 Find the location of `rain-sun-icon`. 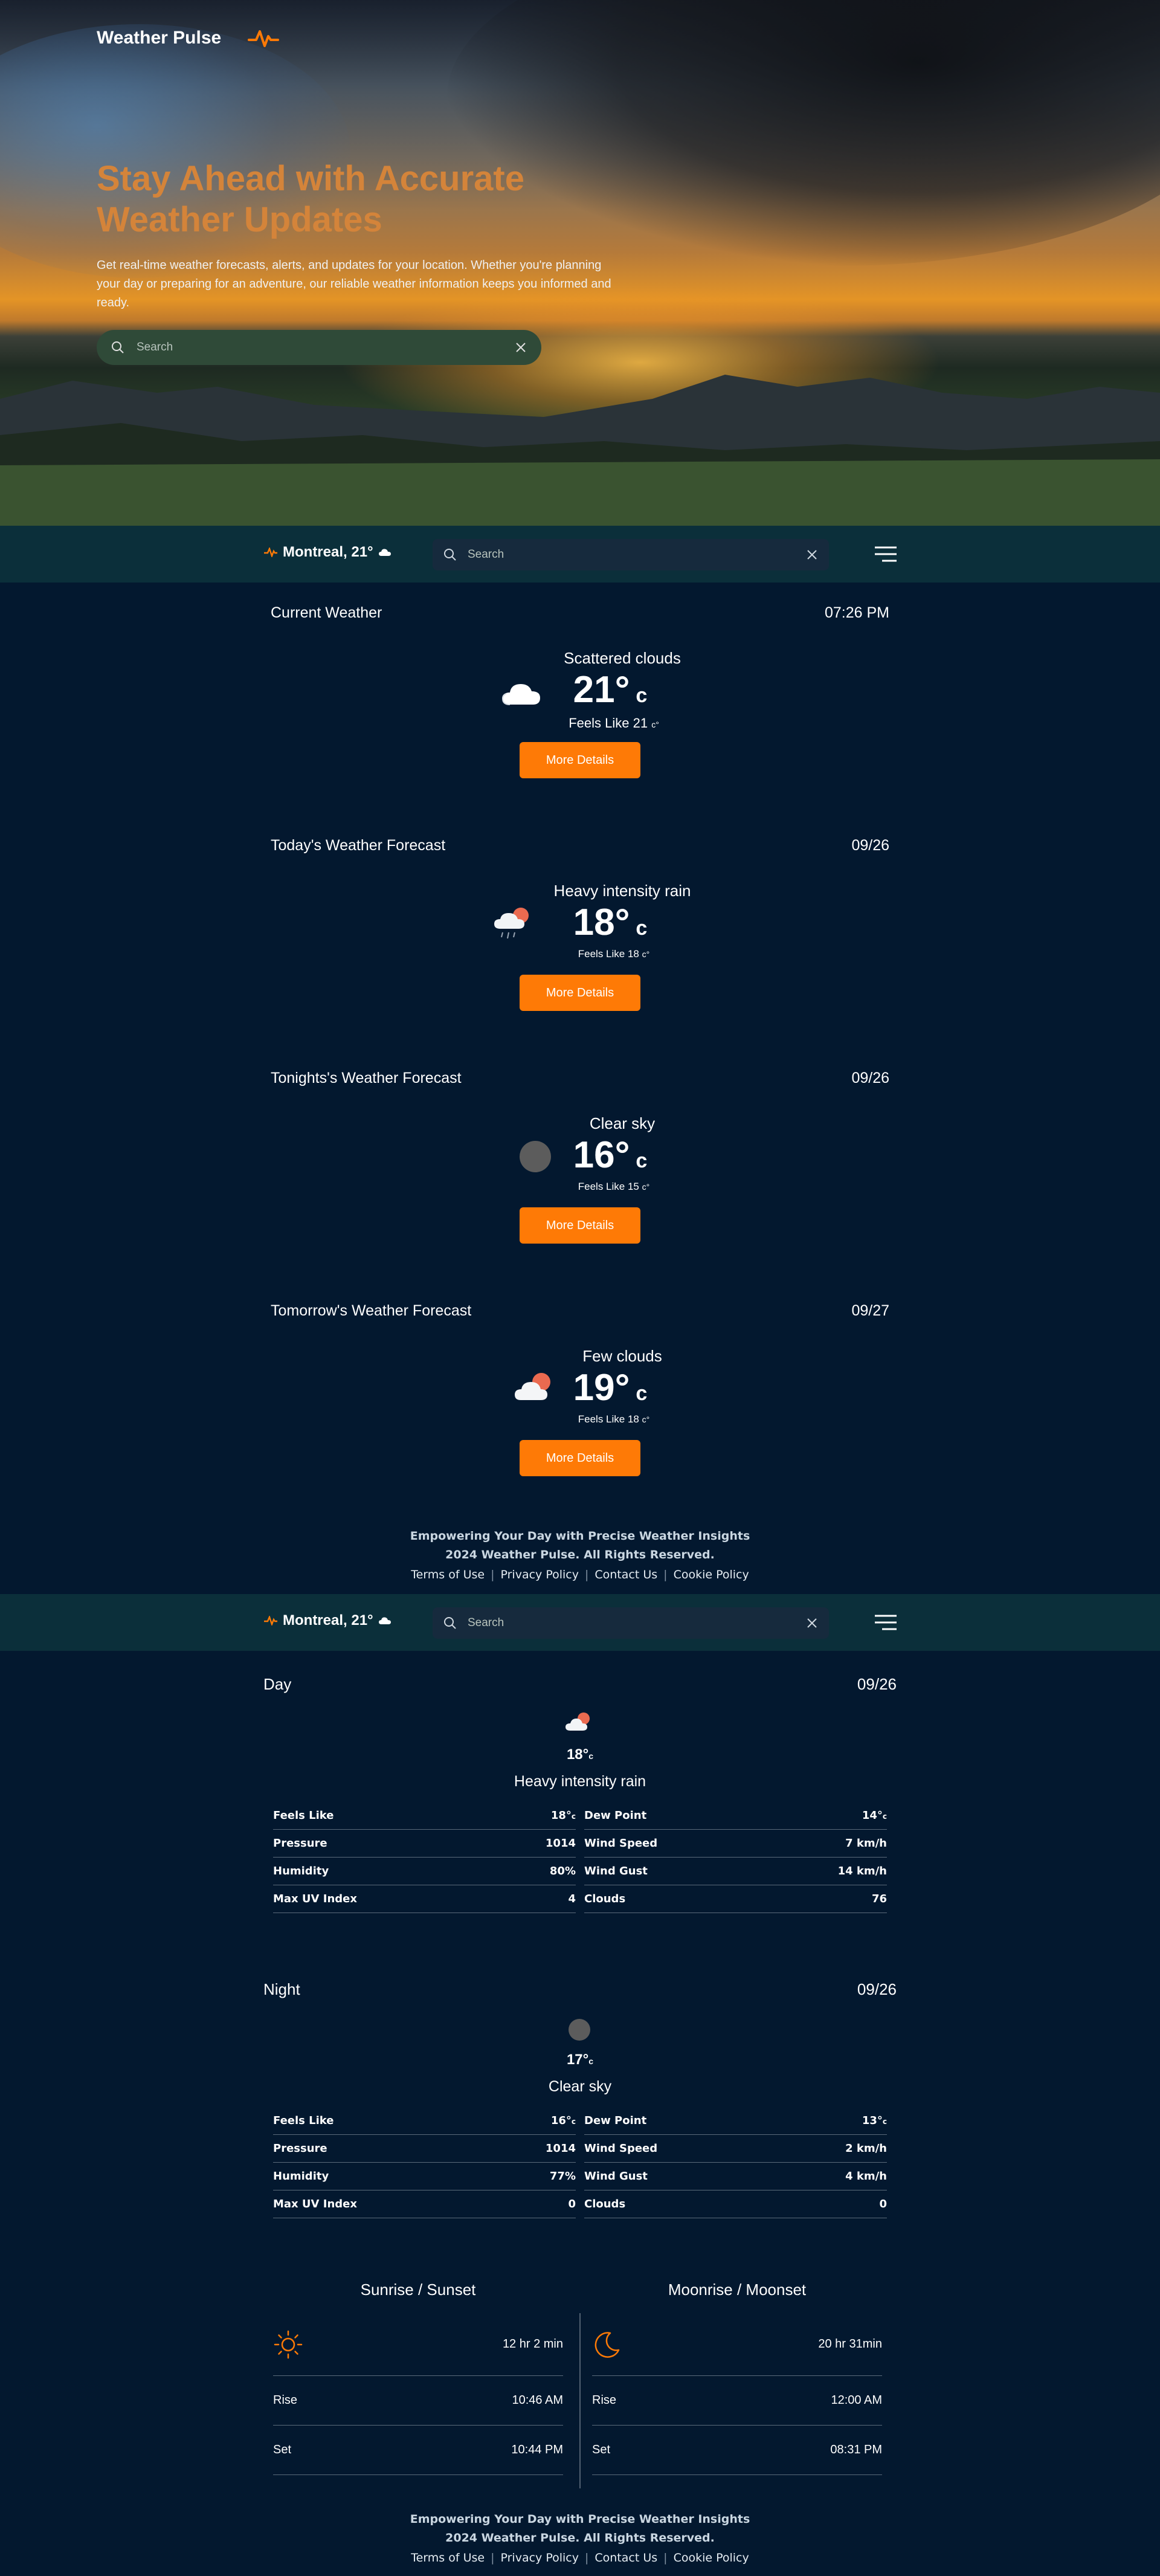

rain-sun-icon is located at coordinates (578, 1722).